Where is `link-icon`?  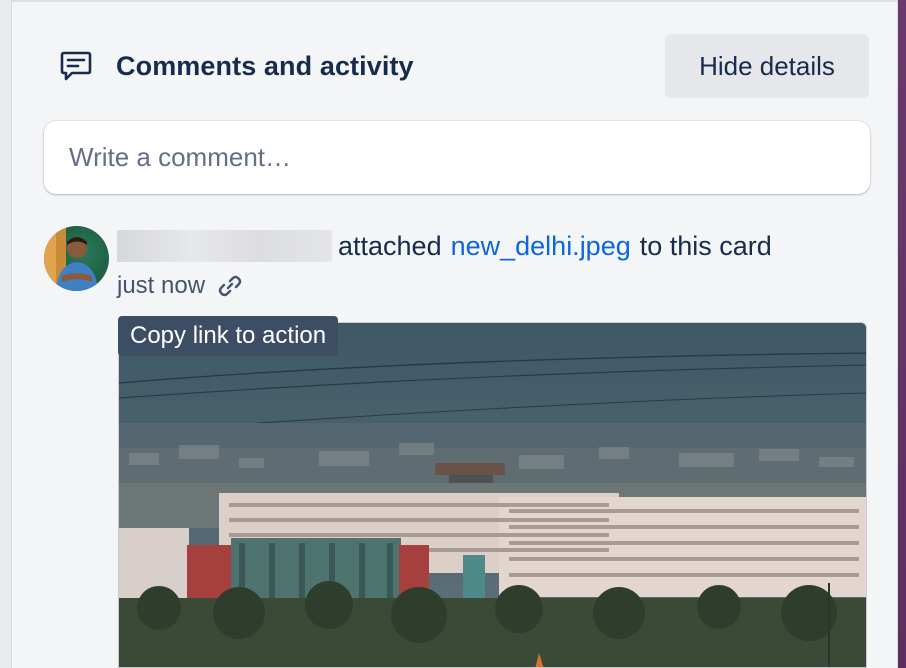 link-icon is located at coordinates (230, 286).